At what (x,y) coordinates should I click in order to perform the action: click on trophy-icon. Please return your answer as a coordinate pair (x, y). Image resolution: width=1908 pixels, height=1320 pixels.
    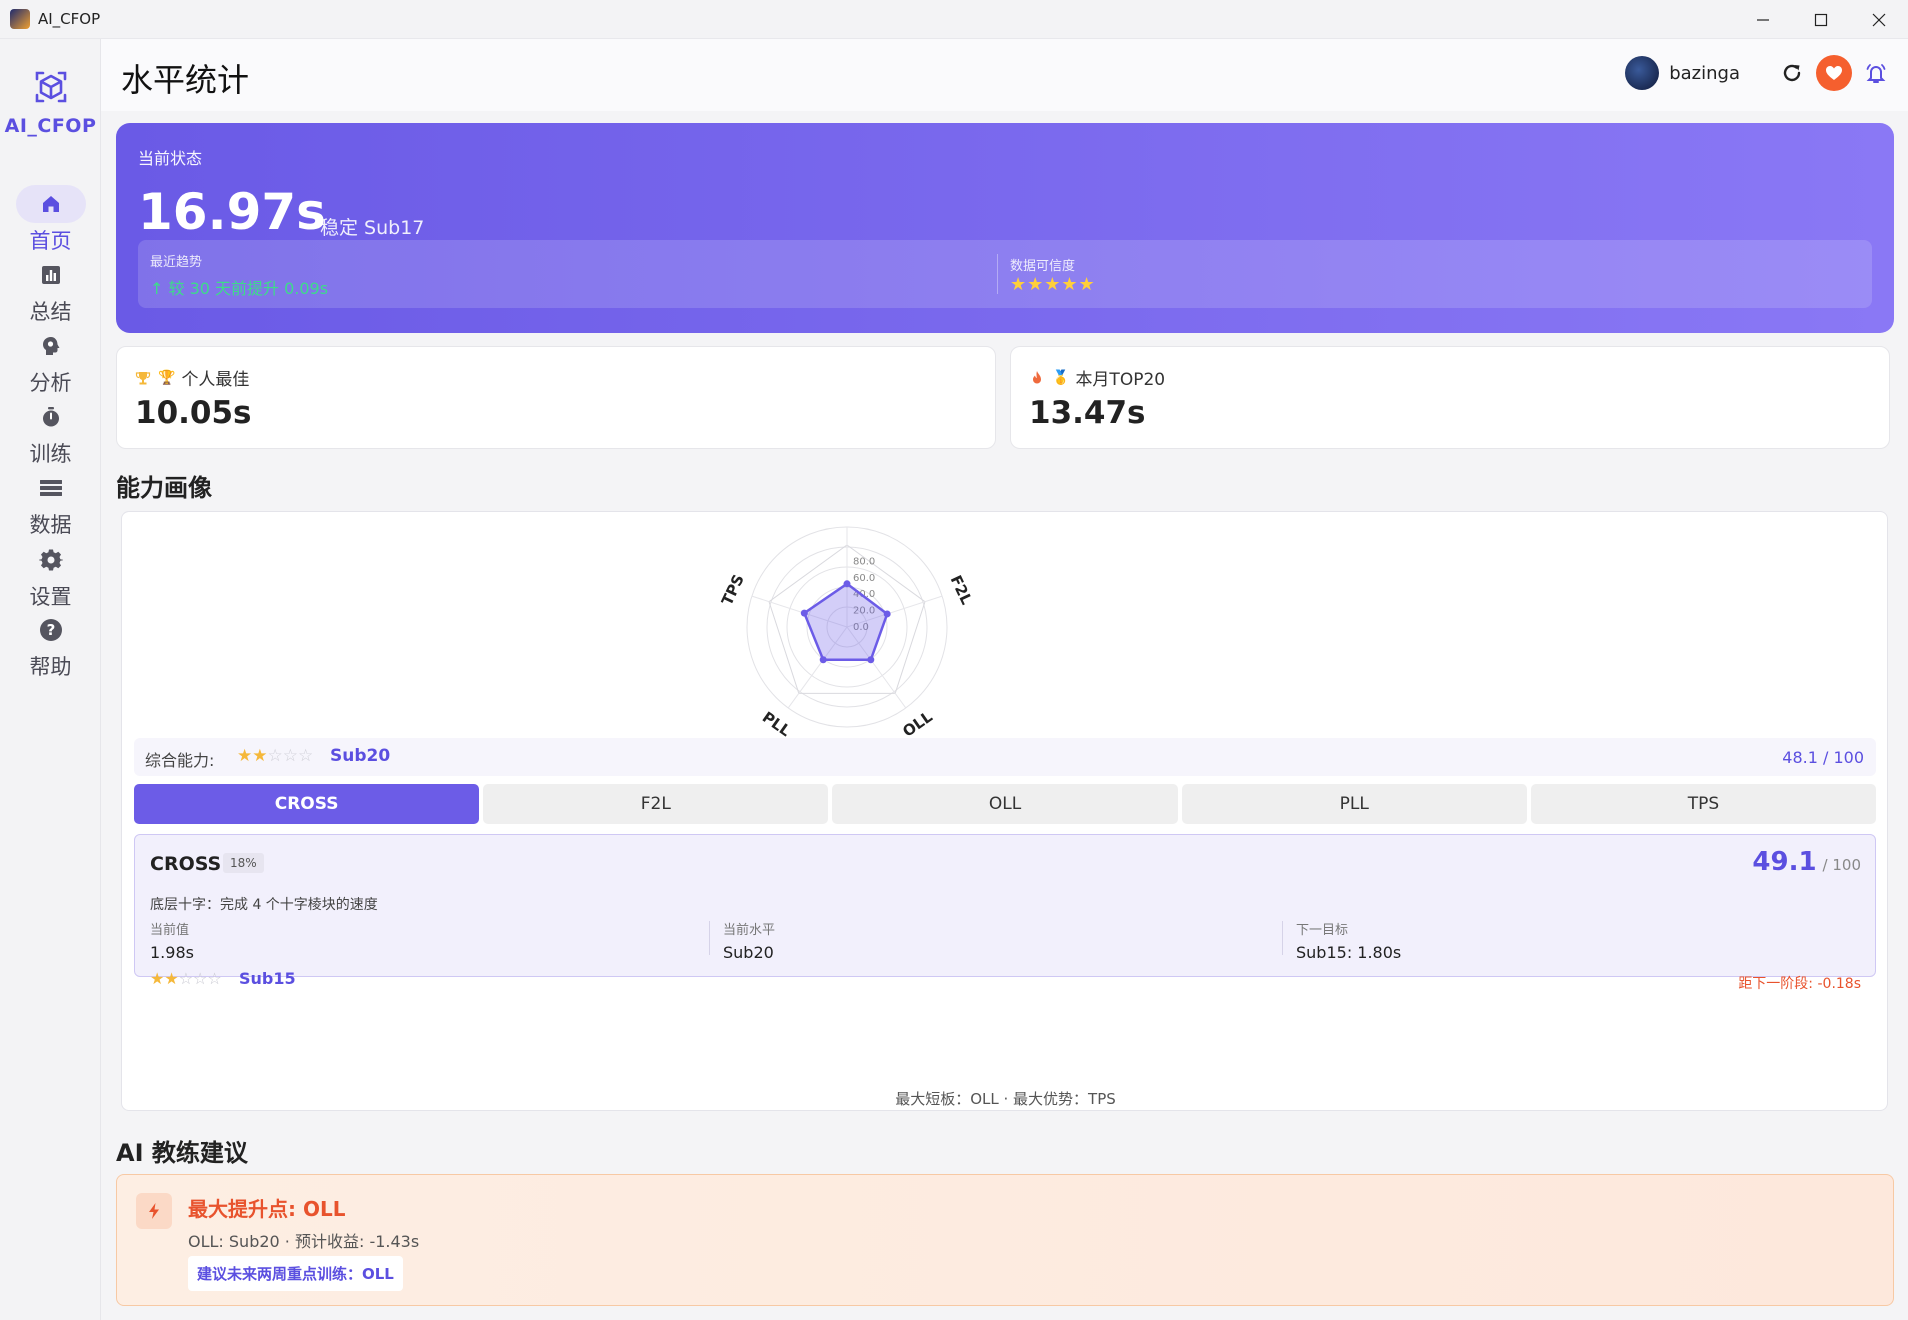
    Looking at the image, I should click on (143, 377).